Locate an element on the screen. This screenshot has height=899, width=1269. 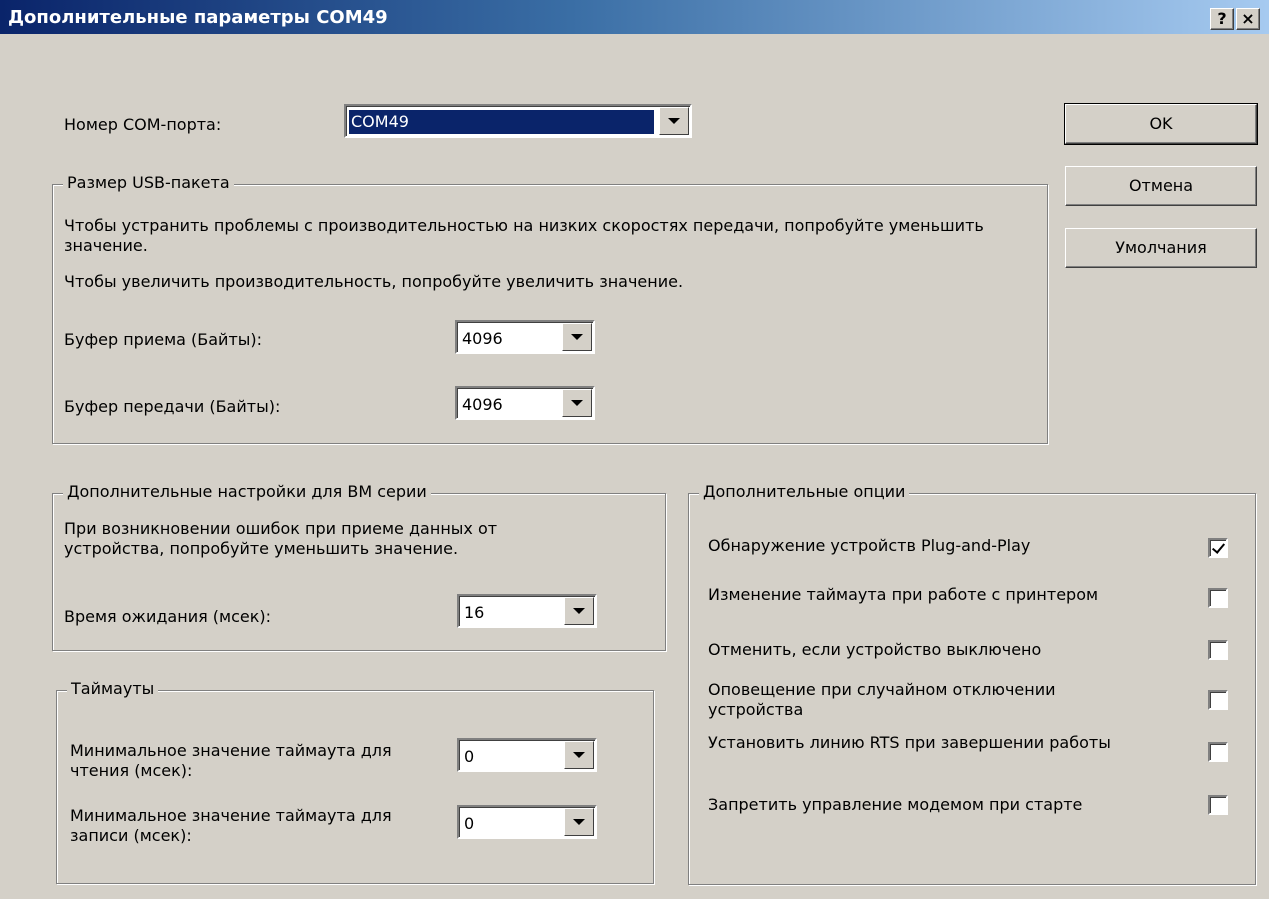
latency-label: Время ожидания (мсек): is located at coordinates (168, 616).